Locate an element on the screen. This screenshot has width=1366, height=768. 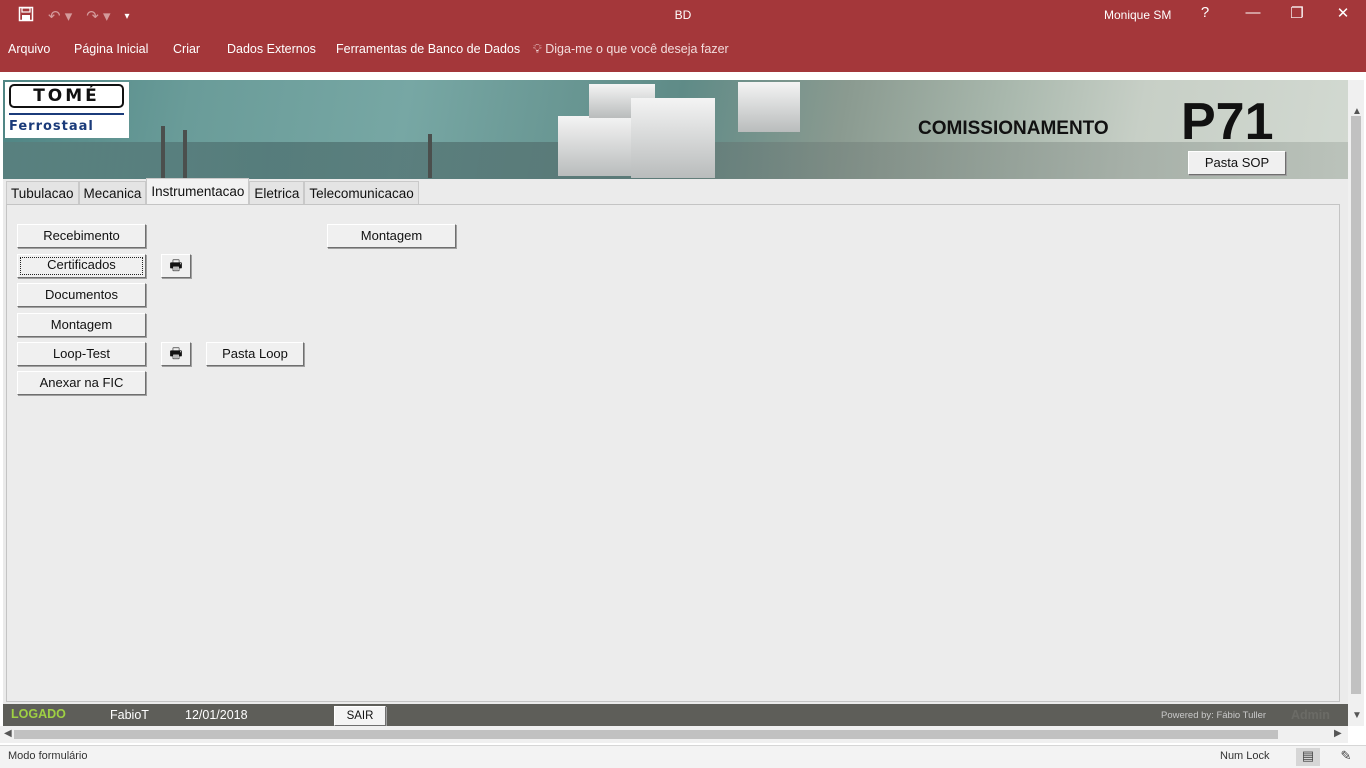
status-bar: Modo formulário Num Lock ▤ ✎ is located at coordinates (683, 756).